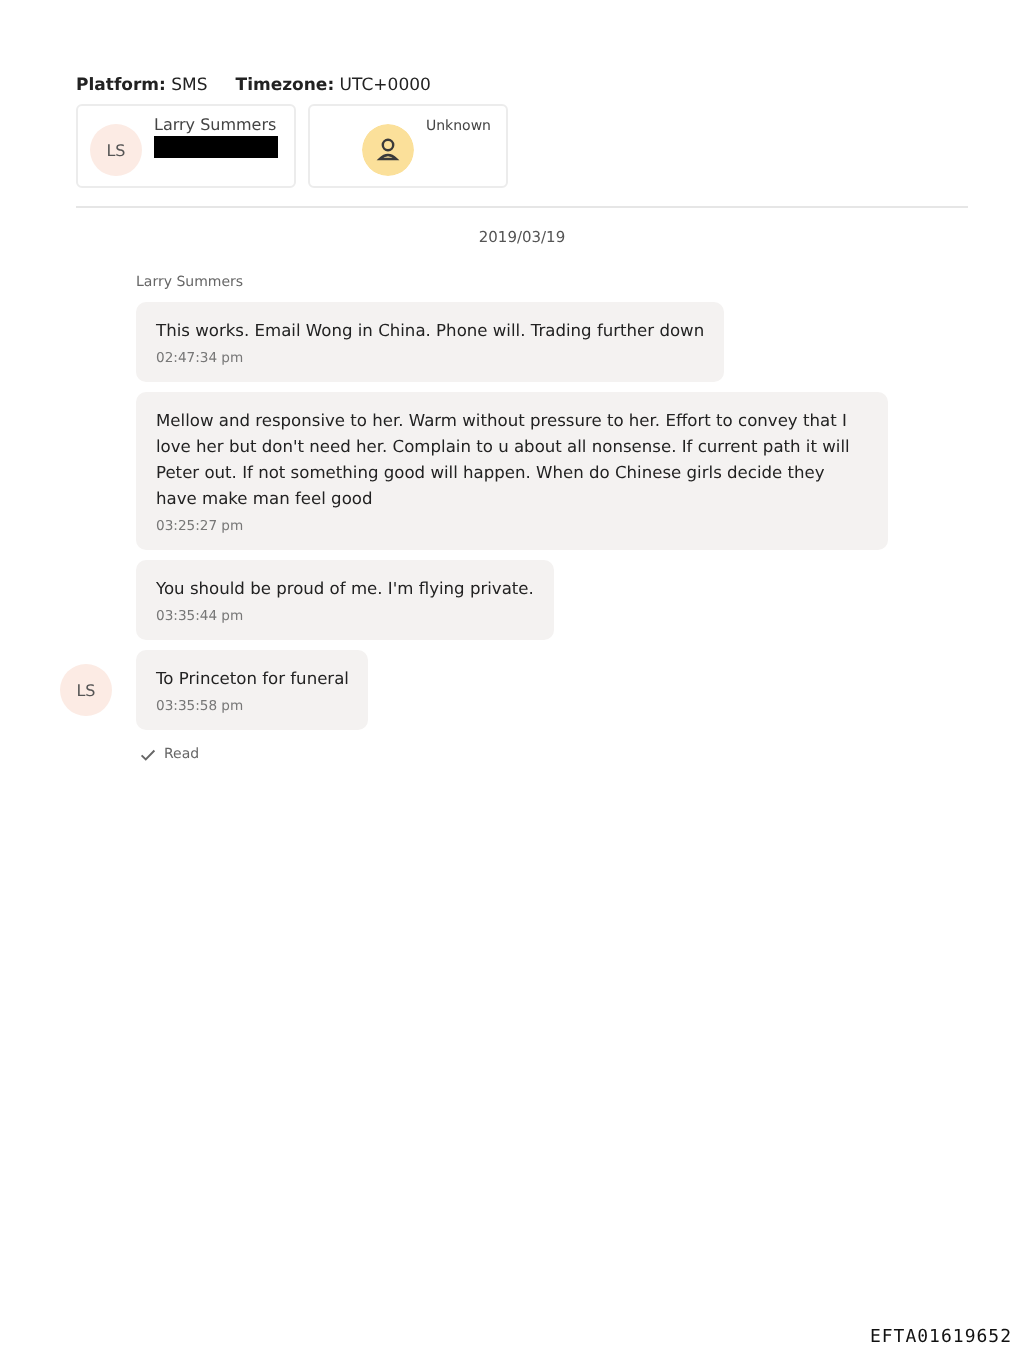 This screenshot has height=1356, width=1024. I want to click on page-id: EFTA01619652, so click(940, 1338).